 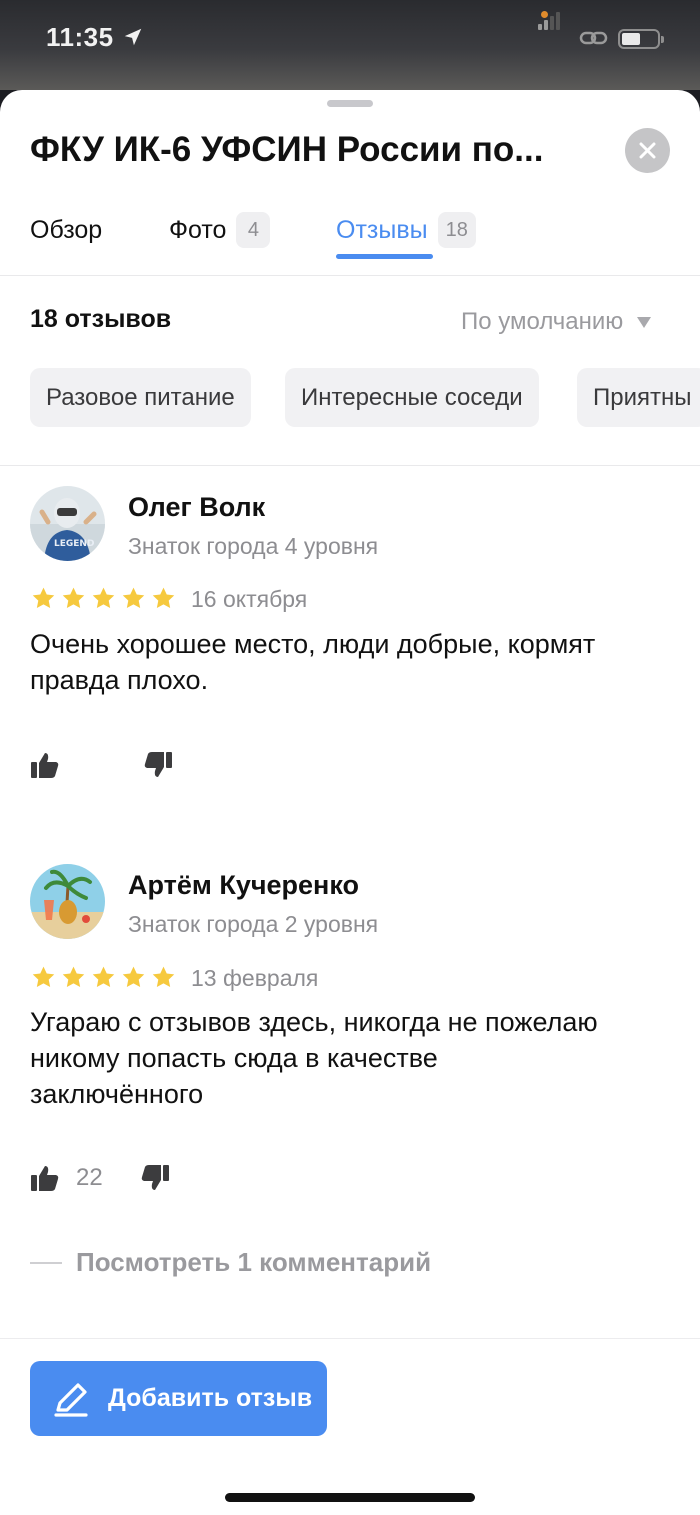 I want to click on tab-bar: Обзор Фото 4 Отзывы 18, so click(x=350, y=238).